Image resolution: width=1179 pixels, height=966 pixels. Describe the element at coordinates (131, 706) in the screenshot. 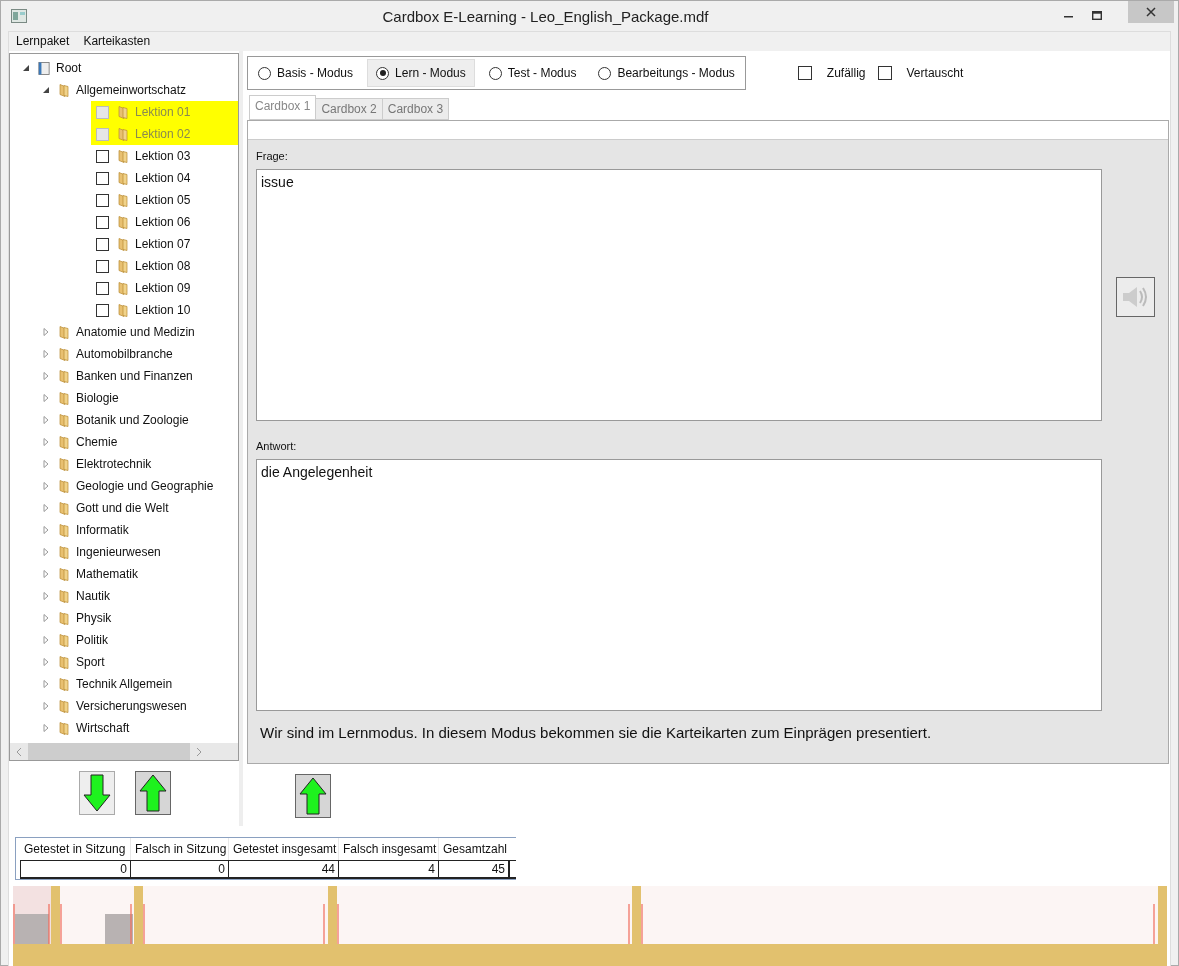

I see `tree-item: Versicherungswesen` at that location.